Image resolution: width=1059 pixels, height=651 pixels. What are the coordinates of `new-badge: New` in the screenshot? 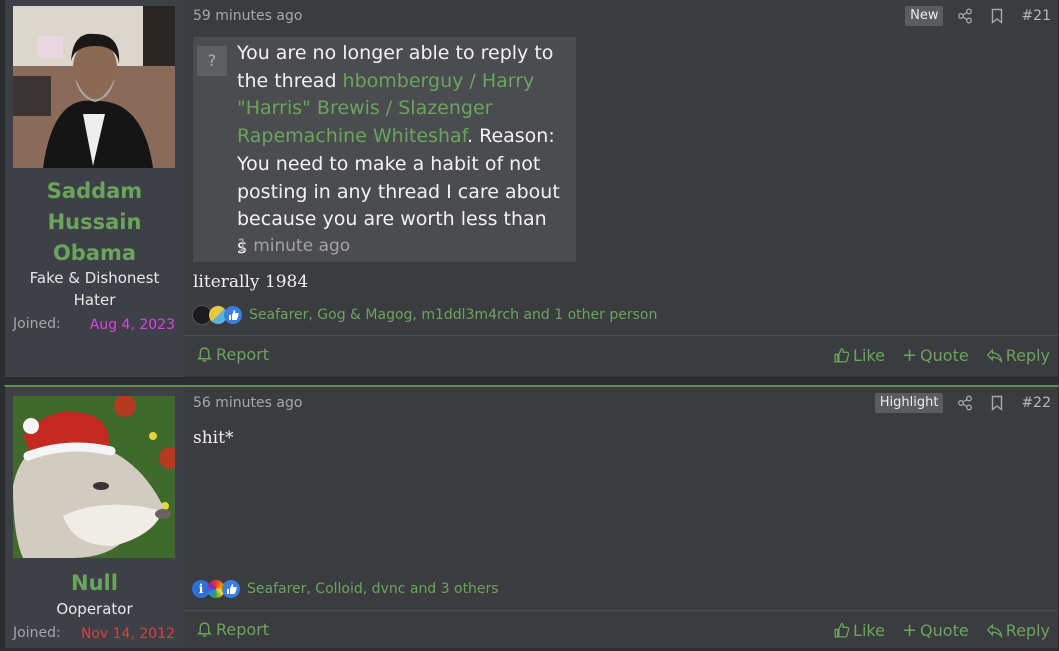 It's located at (924, 16).